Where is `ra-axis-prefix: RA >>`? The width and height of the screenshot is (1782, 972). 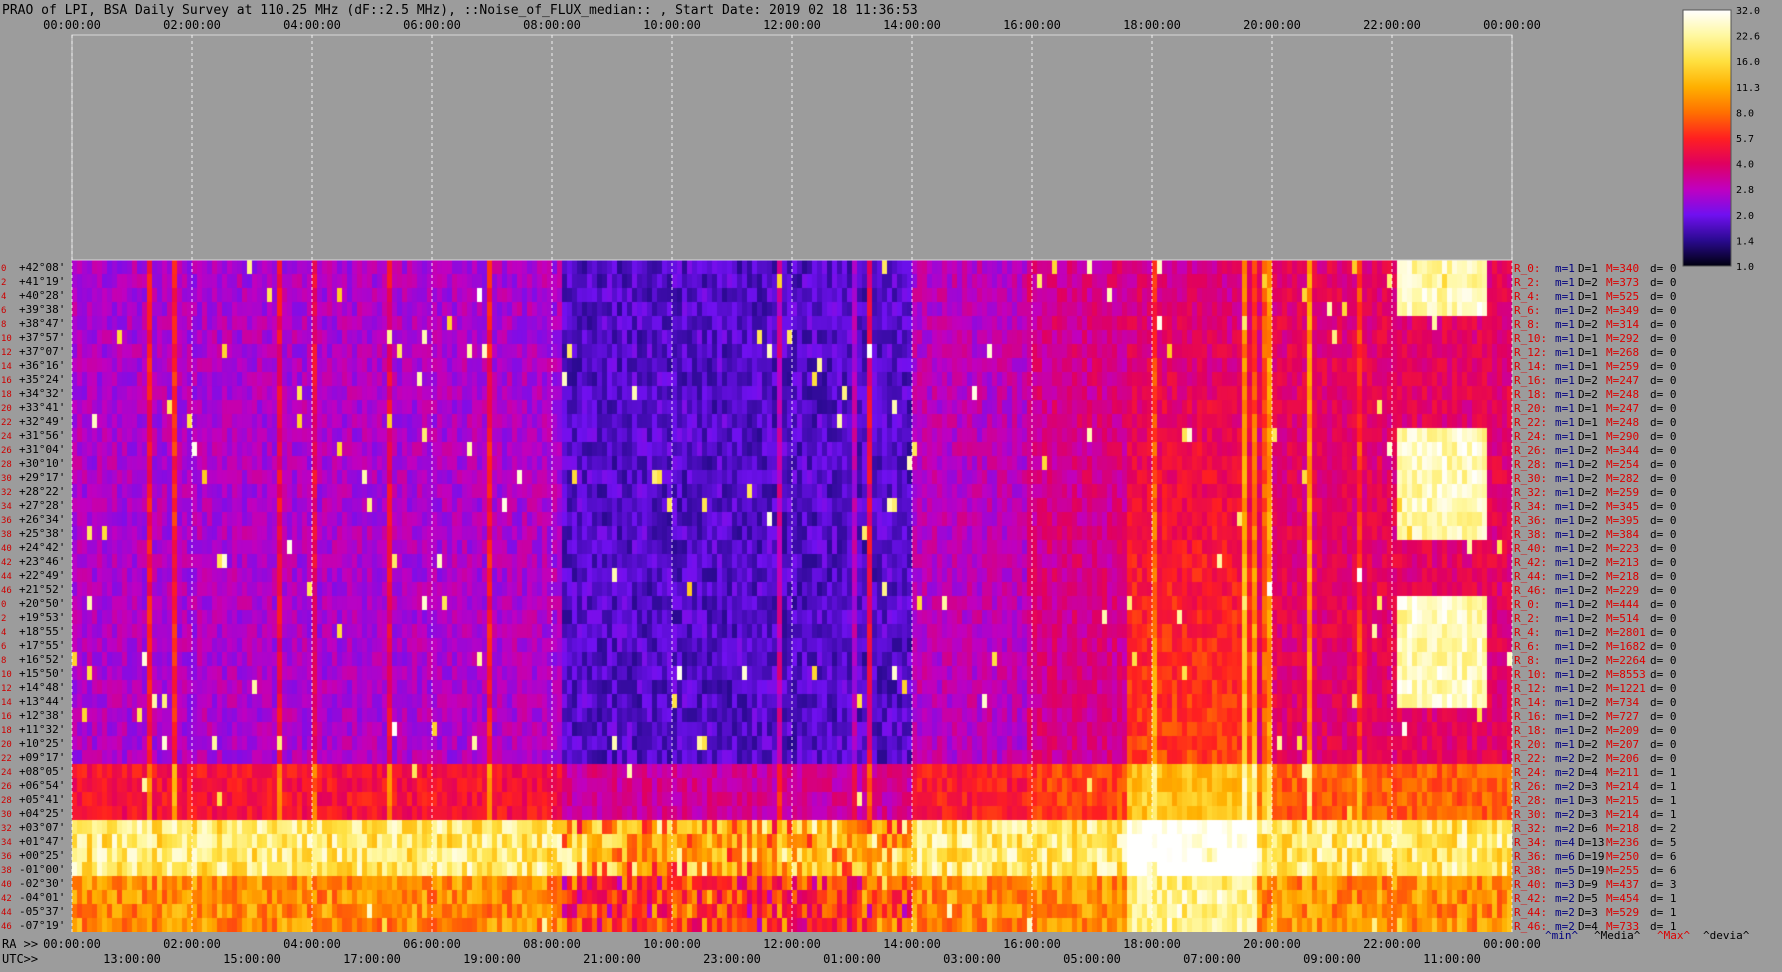
ra-axis-prefix: RA >> is located at coordinates (20, 944).